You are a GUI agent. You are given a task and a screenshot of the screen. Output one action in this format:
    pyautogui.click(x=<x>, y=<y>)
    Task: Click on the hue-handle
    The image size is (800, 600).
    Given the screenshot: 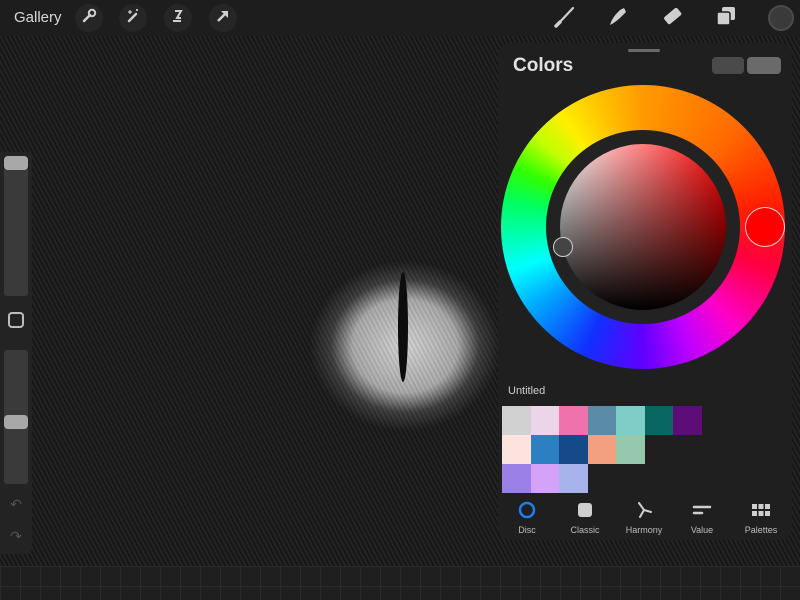 What is the action you would take?
    pyautogui.click(x=765, y=227)
    